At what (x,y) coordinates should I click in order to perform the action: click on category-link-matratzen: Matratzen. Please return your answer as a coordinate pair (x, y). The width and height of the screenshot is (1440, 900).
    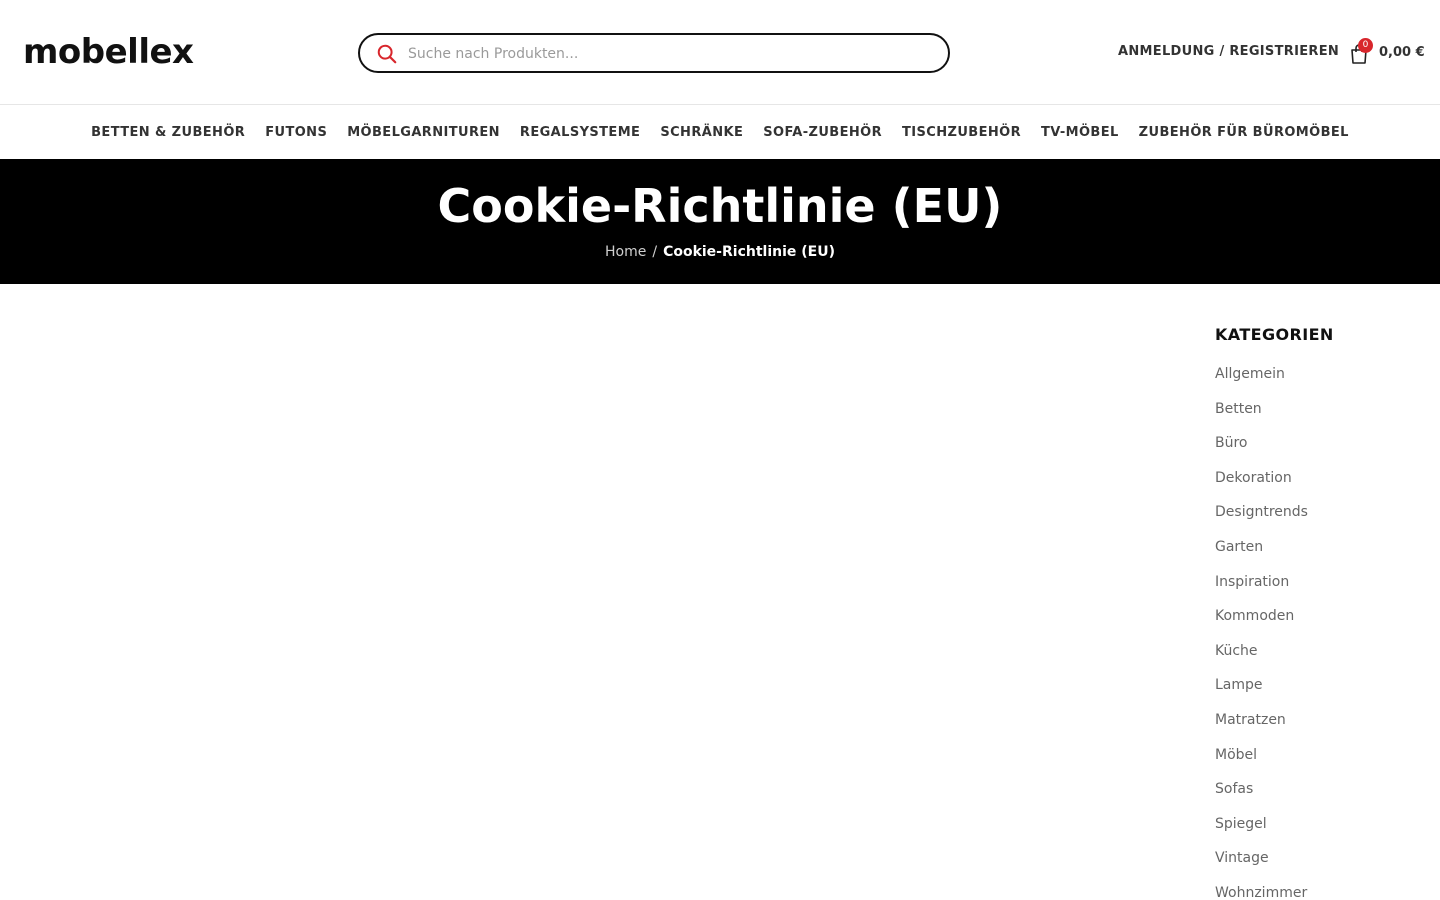
    Looking at the image, I should click on (1325, 720).